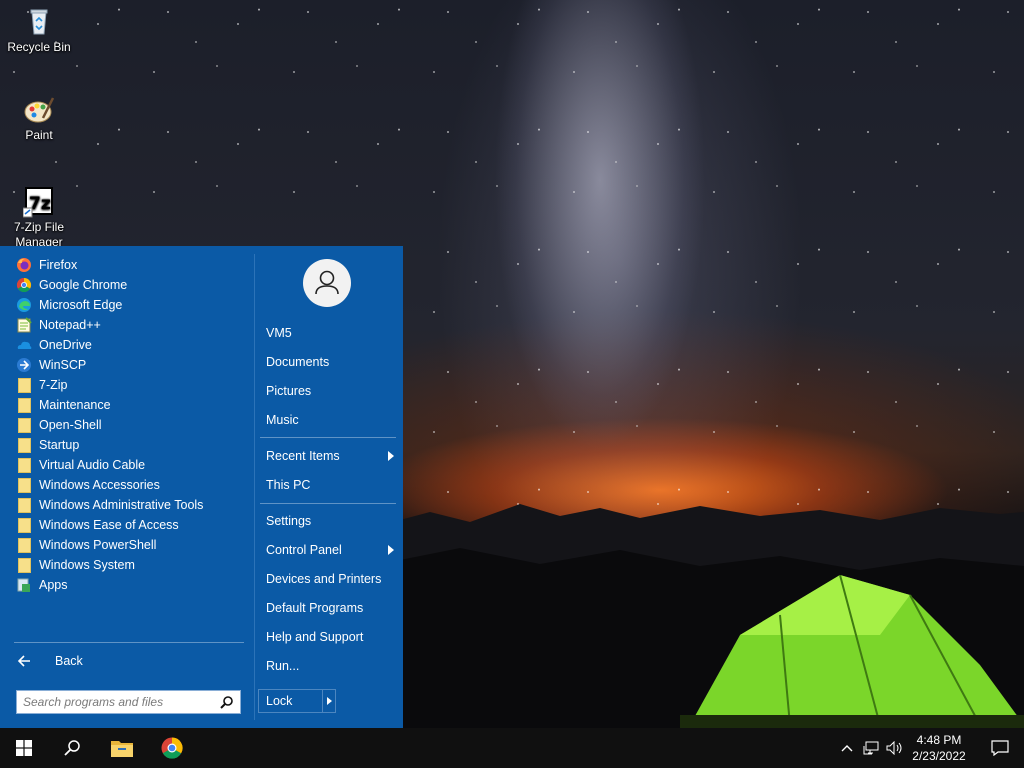 The width and height of the screenshot is (1024, 768). Describe the element at coordinates (939, 740) in the screenshot. I see `clock-time: 4:48 PM` at that location.